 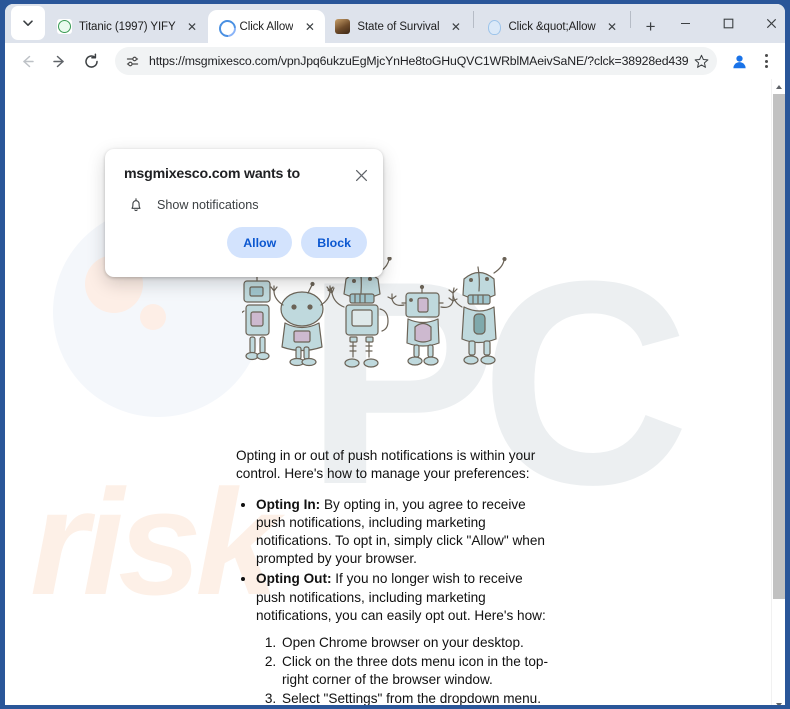 I want to click on new-tab-button: +, so click(x=651, y=26).